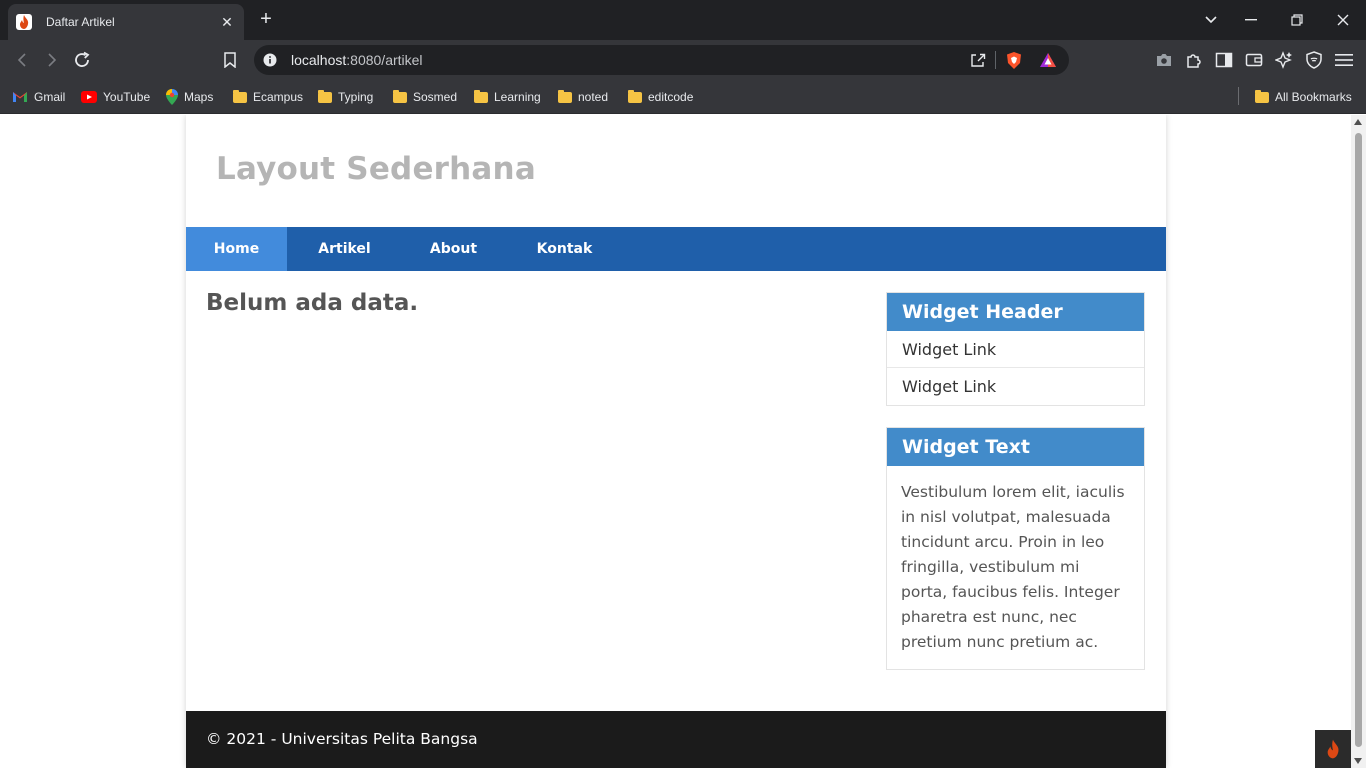 This screenshot has width=1366, height=768. Describe the element at coordinates (1015, 447) in the screenshot. I see `widget-text-title: Widget Text` at that location.